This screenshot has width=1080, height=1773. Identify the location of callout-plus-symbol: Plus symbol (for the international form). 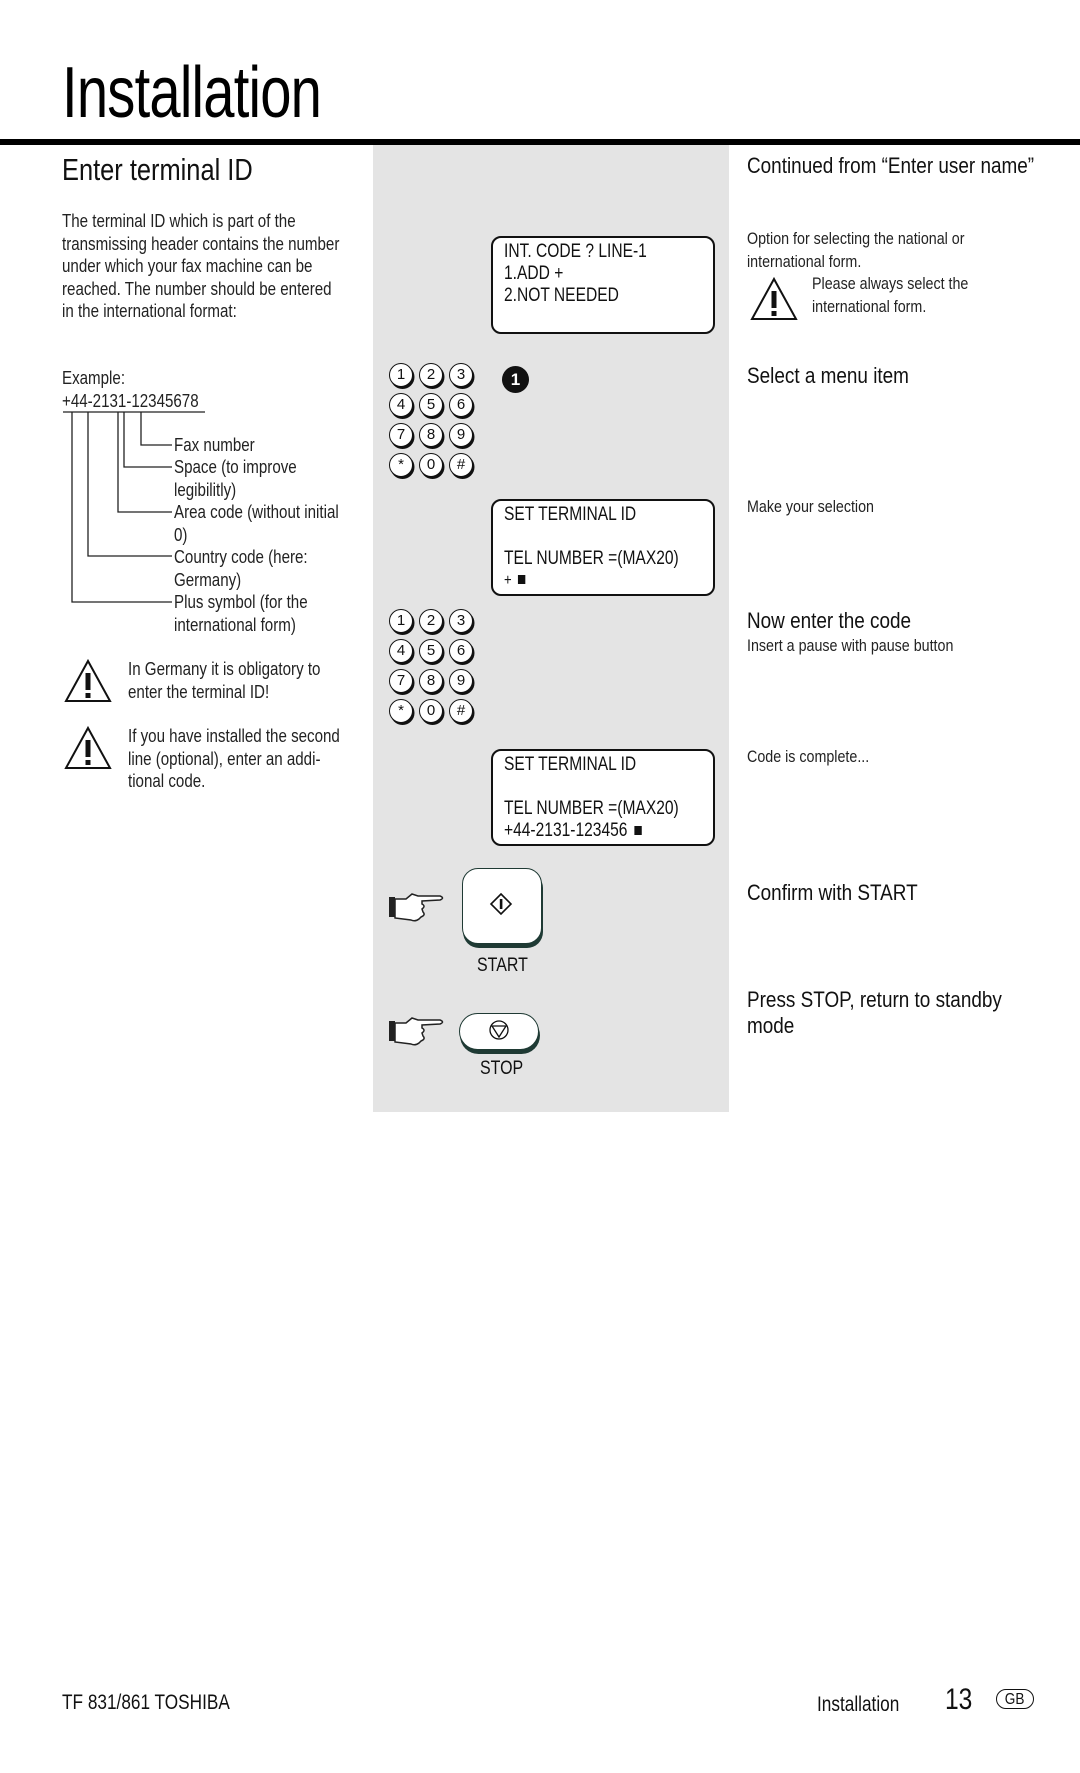
(253, 613).